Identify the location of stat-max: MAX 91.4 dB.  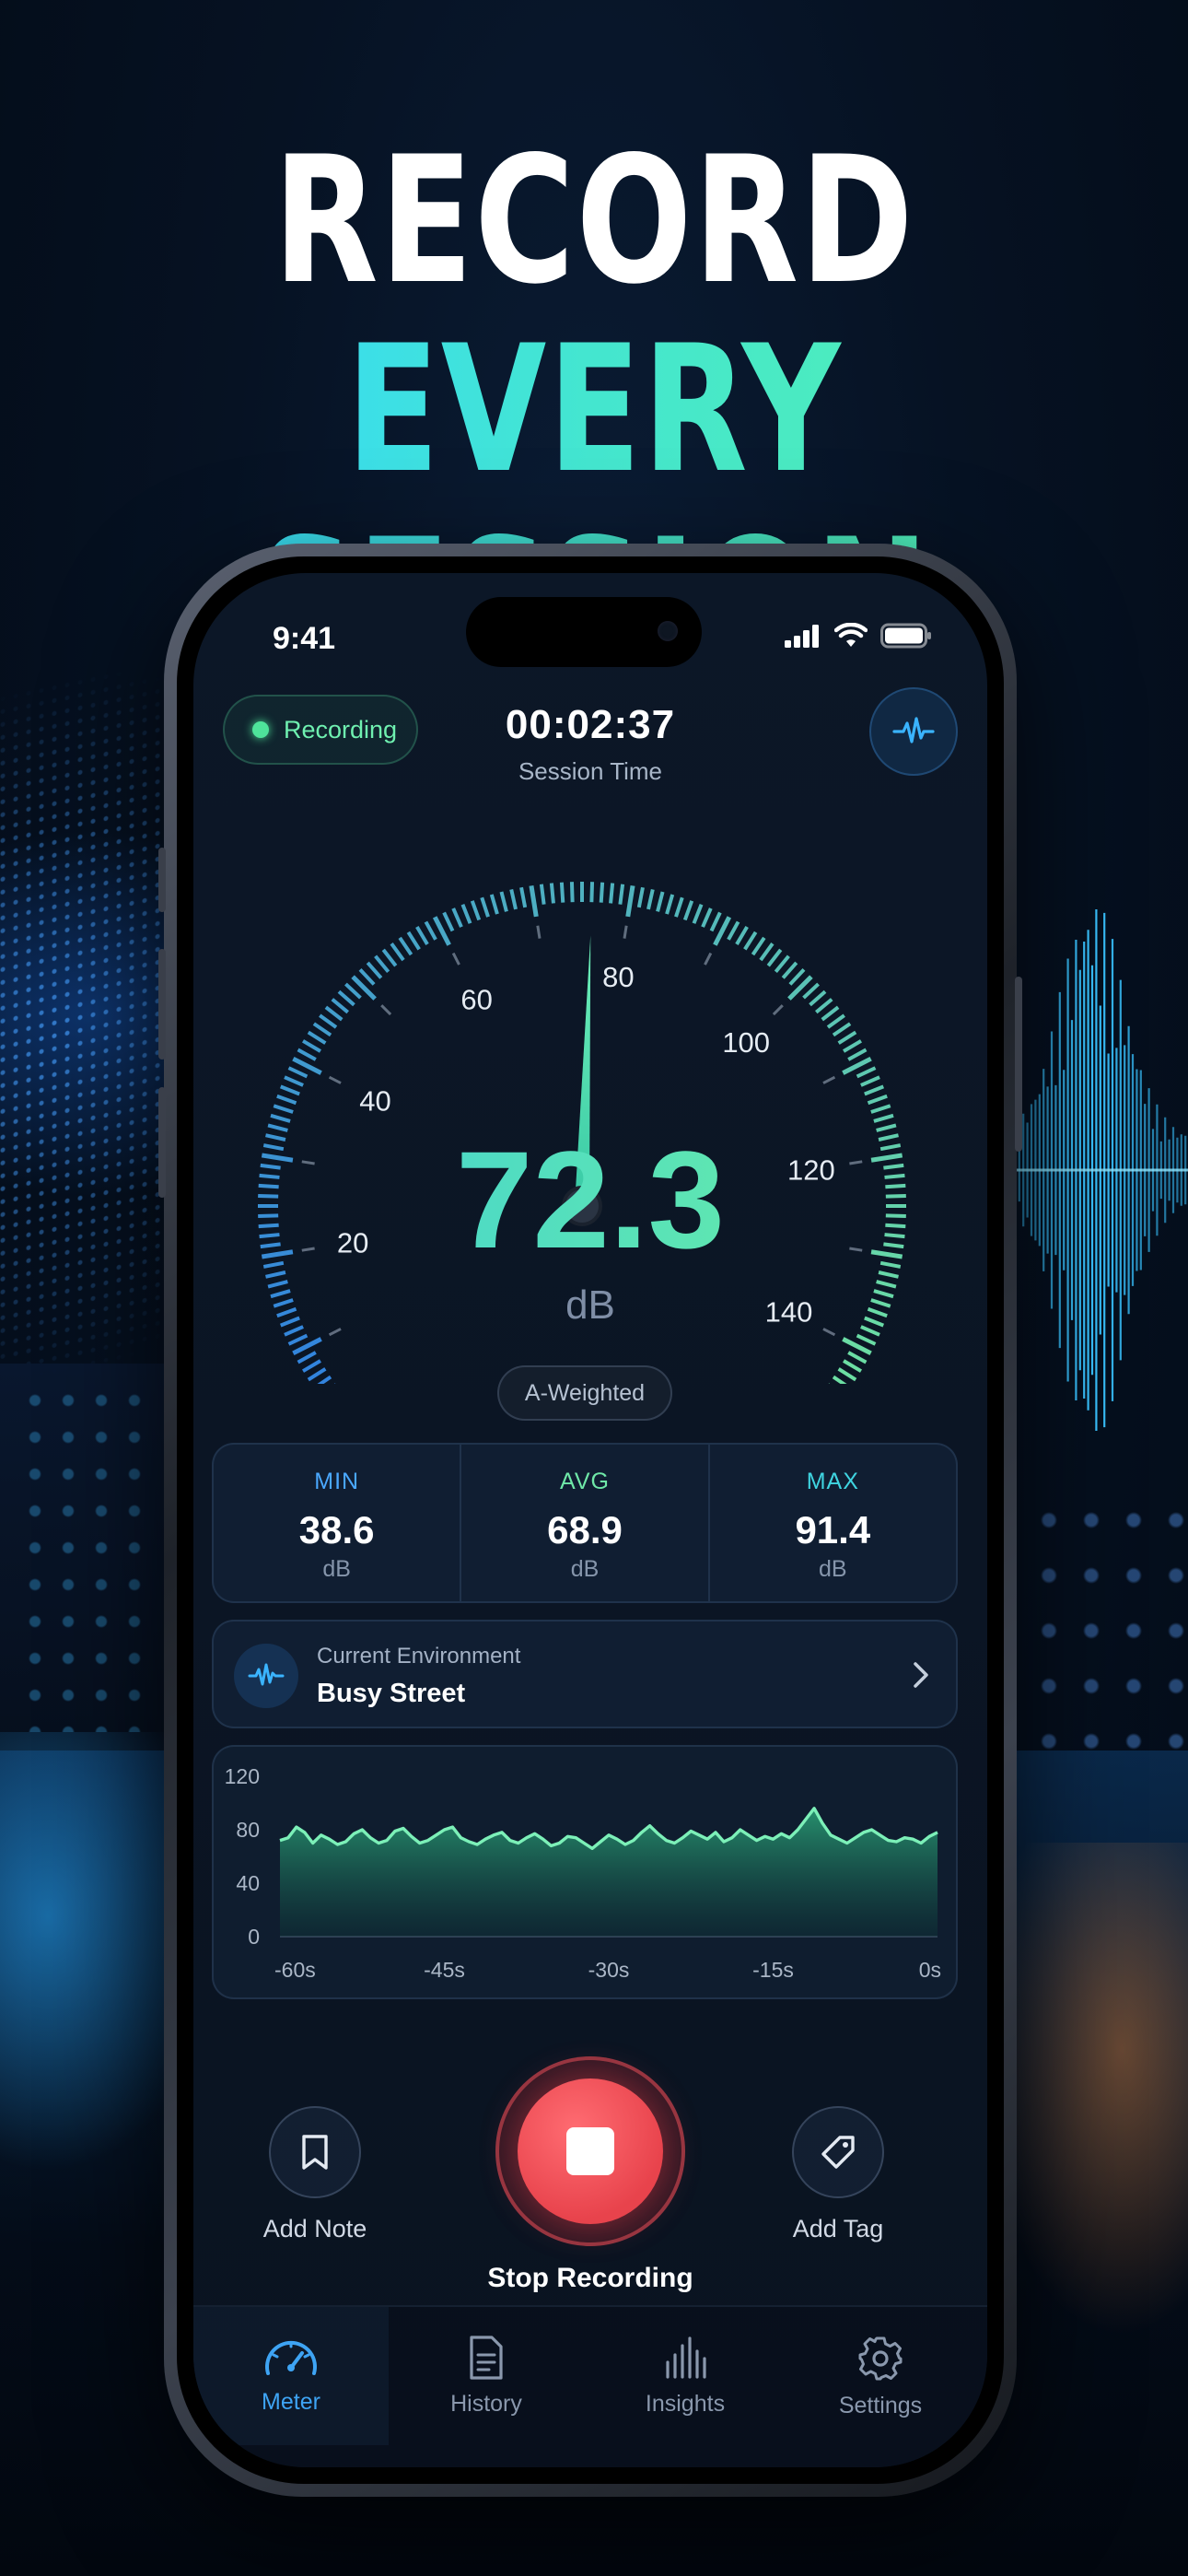
(831, 1523).